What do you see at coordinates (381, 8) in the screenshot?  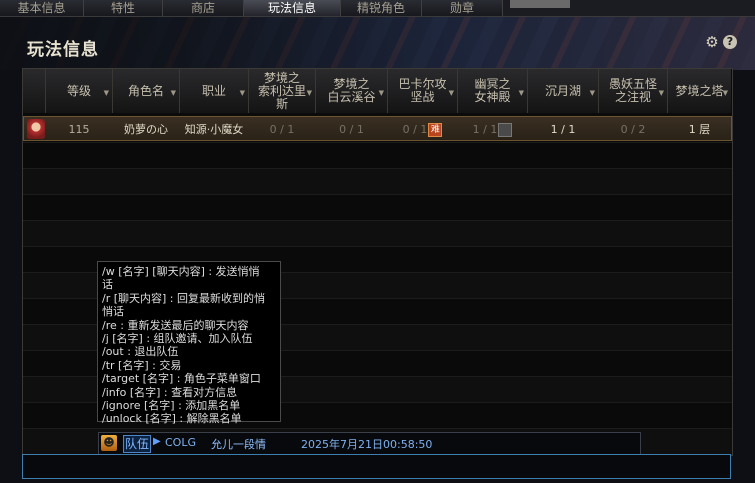 I see `tab-elite-characters: 精锐角色` at bounding box center [381, 8].